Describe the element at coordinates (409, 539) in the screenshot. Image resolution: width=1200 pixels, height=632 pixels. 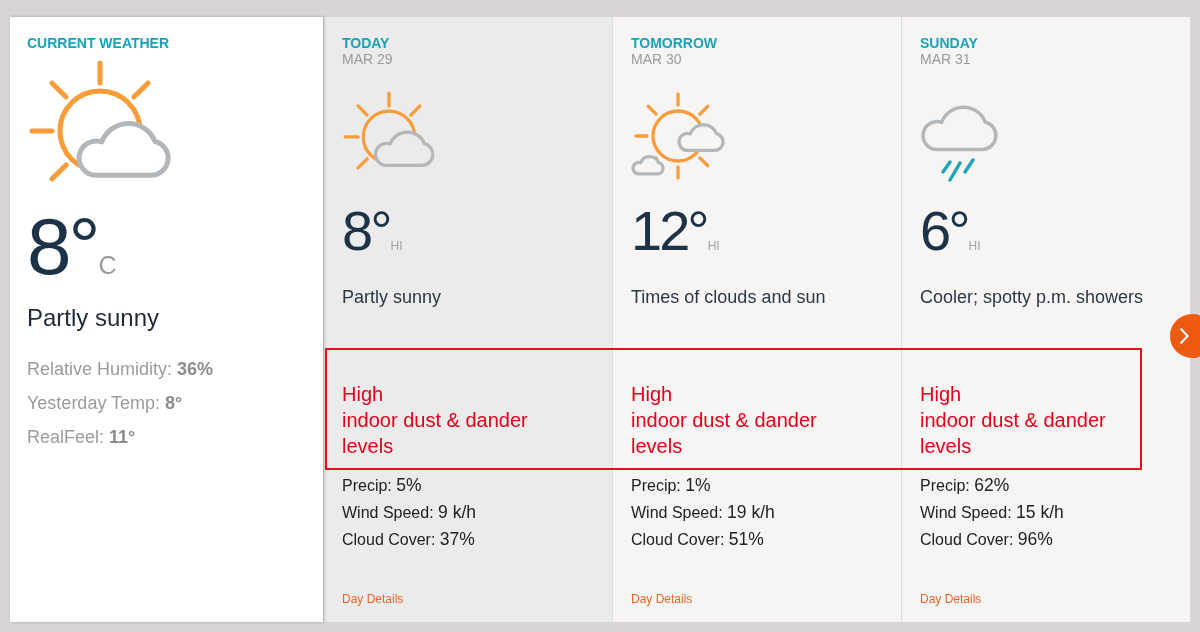
I see `detail-text: Cloud Cover: 37%` at that location.